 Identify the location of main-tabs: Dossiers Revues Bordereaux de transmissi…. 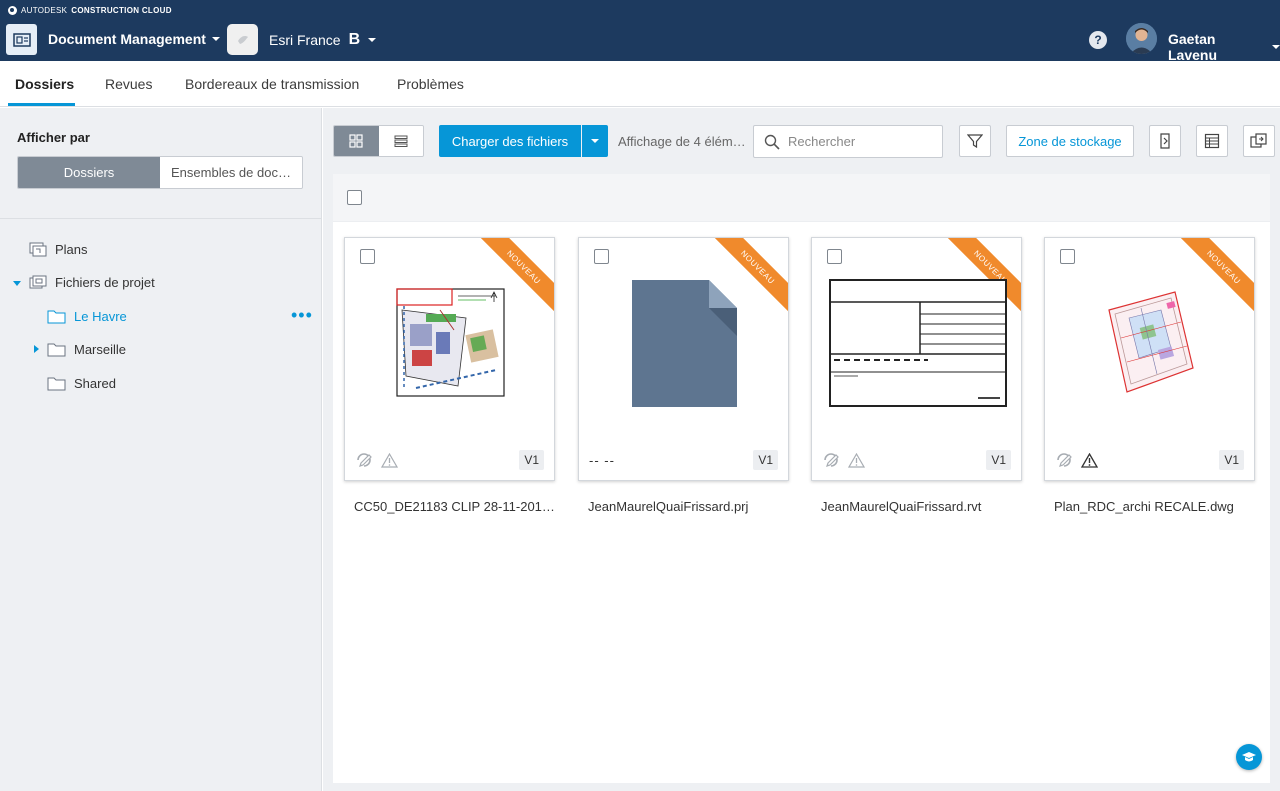
(640, 84).